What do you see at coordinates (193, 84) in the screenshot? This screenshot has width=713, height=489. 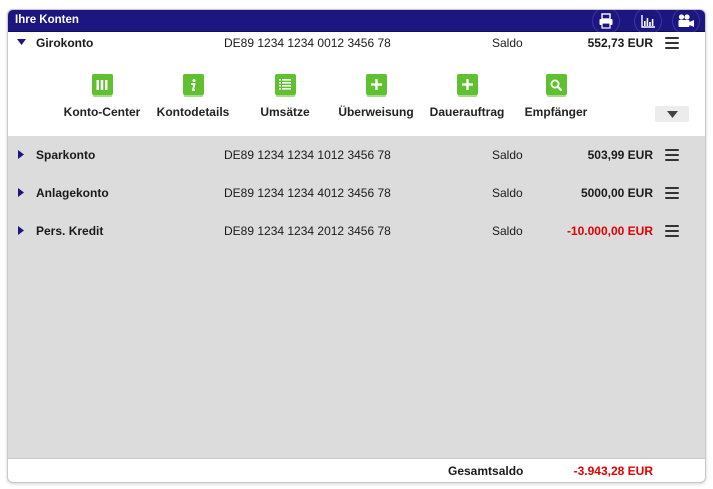 I see `info-icon` at bounding box center [193, 84].